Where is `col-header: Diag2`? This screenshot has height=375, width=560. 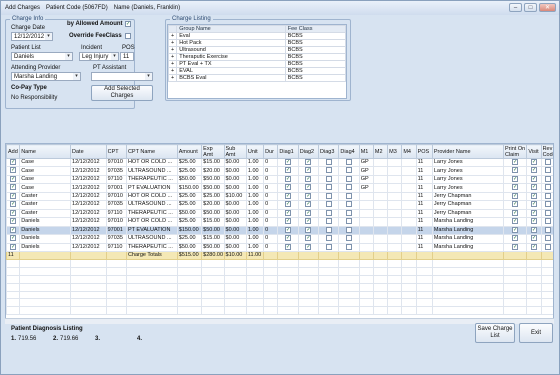
col-header: Diag2 is located at coordinates (308, 151).